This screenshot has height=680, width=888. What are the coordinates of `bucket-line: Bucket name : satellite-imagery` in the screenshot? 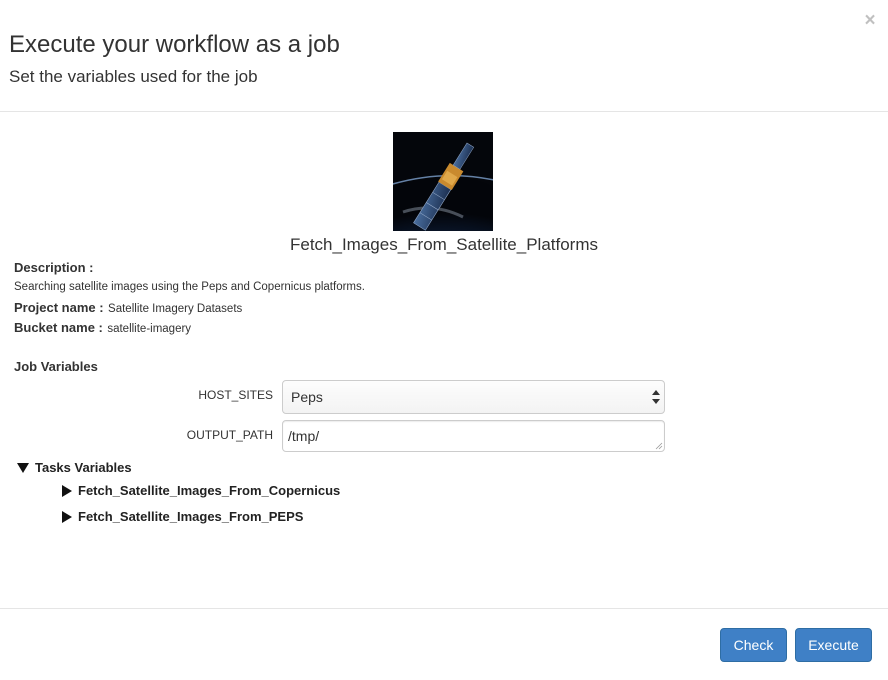 It's located at (102, 328).